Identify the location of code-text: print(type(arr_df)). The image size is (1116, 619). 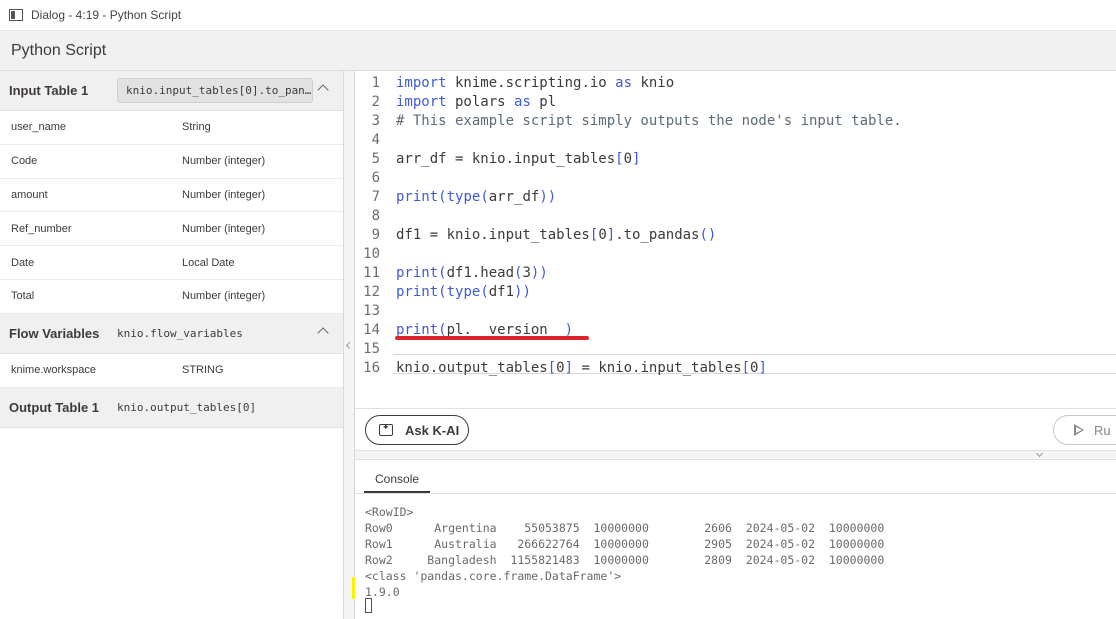
(476, 196).